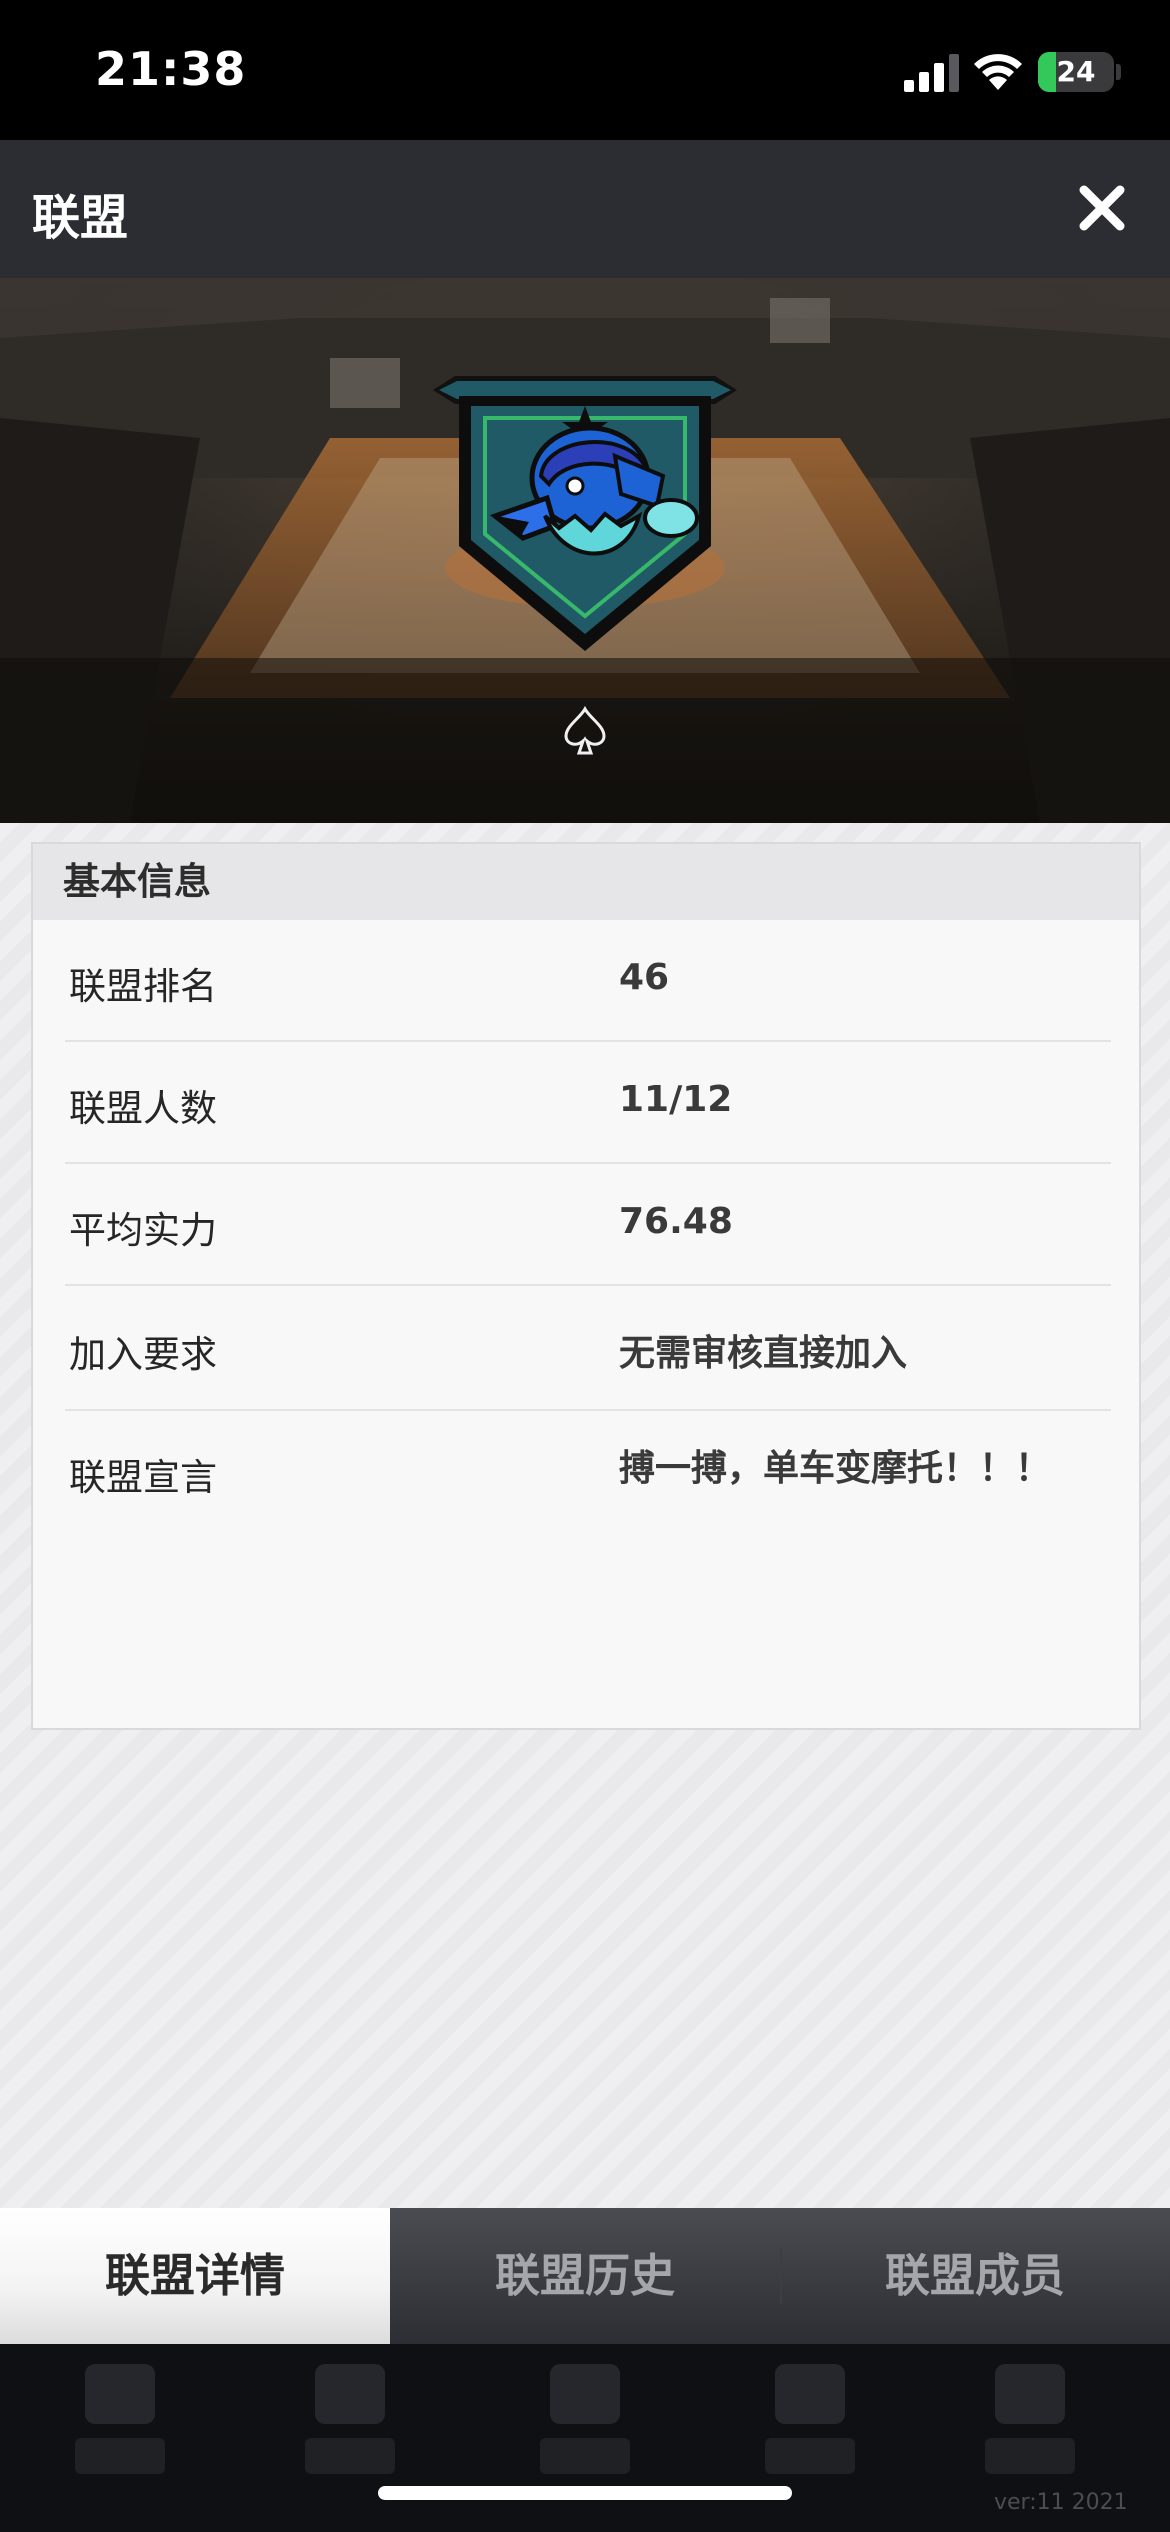  What do you see at coordinates (585, 2493) in the screenshot?
I see `home-indicator` at bounding box center [585, 2493].